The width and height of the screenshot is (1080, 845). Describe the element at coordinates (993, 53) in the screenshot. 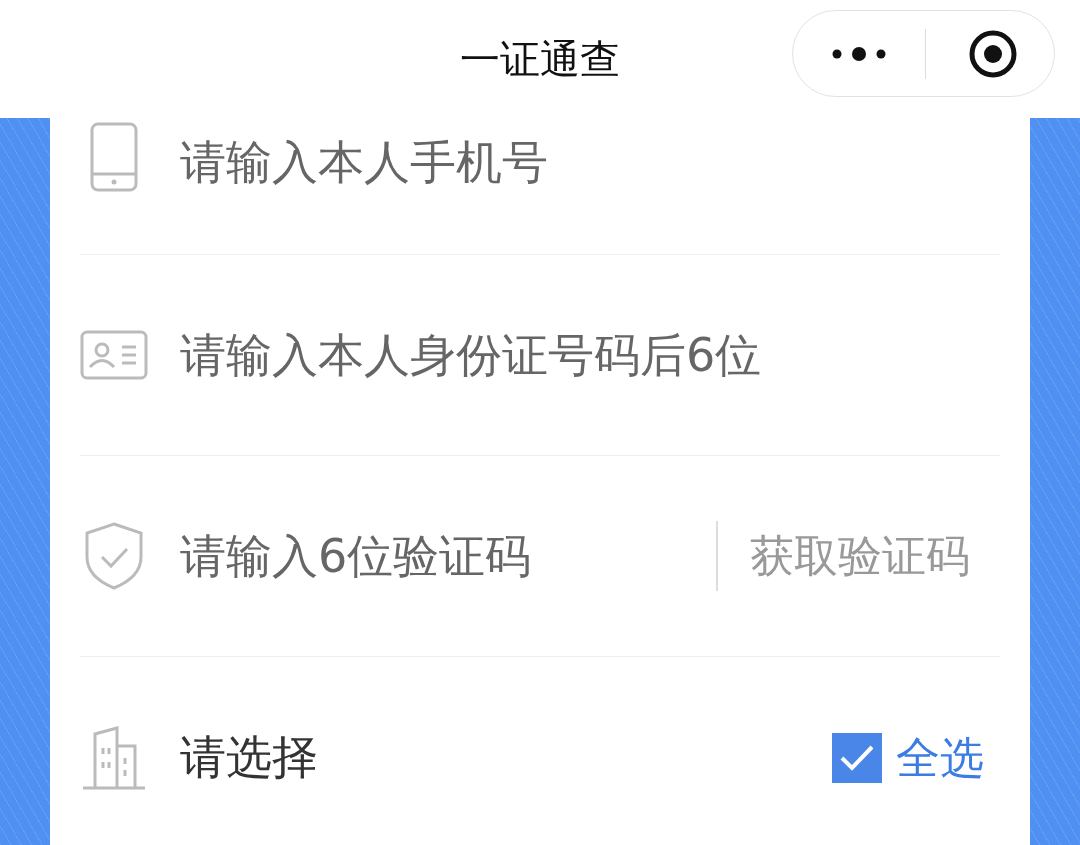

I see `close-icon` at that location.